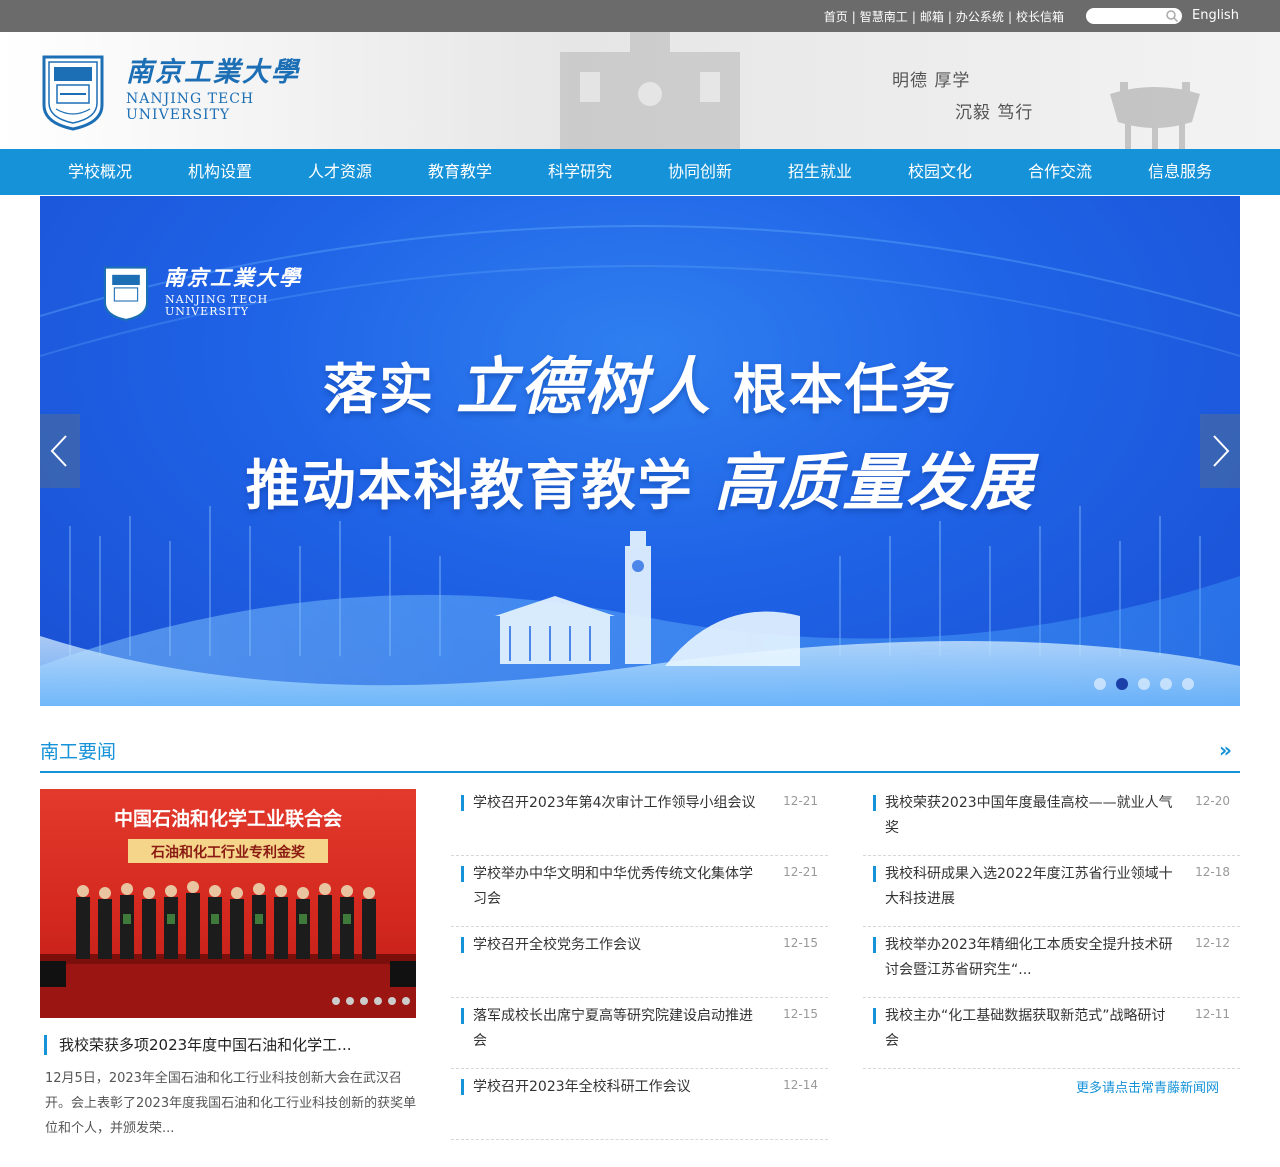 The height and width of the screenshot is (1167, 1280). Describe the element at coordinates (1030, 1029) in the screenshot. I see `news-item-title: 我校主办“化工基础数据获取新范式”战略研讨会` at that location.